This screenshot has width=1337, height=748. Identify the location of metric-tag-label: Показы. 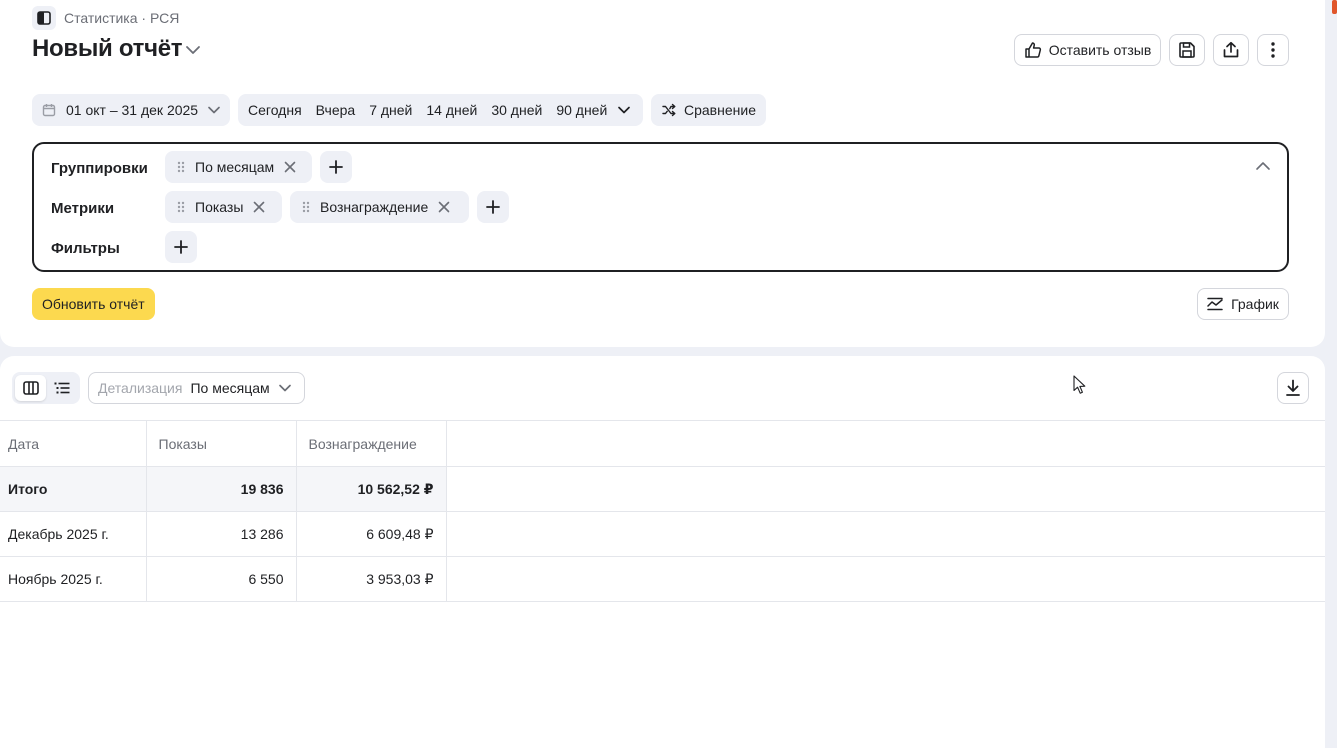
(219, 207).